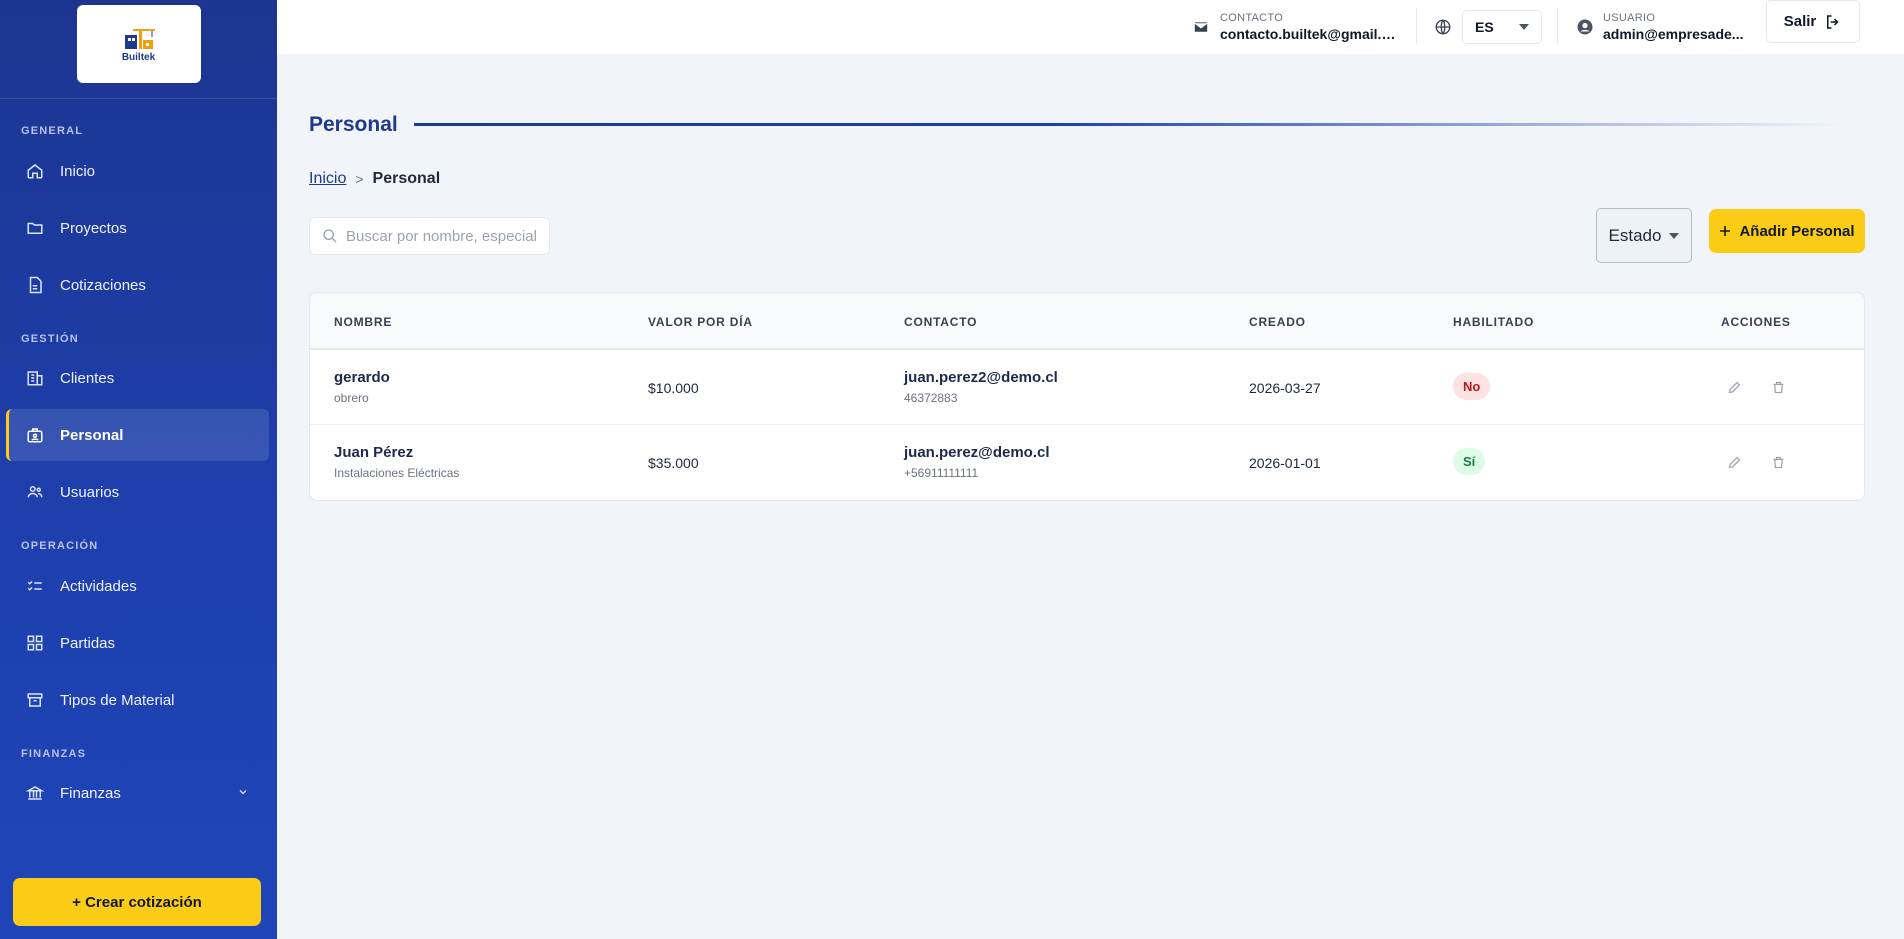 The image size is (1904, 939). Describe the element at coordinates (700, 322) in the screenshot. I see `column-header-valor: VALOR POR DÍA` at that location.